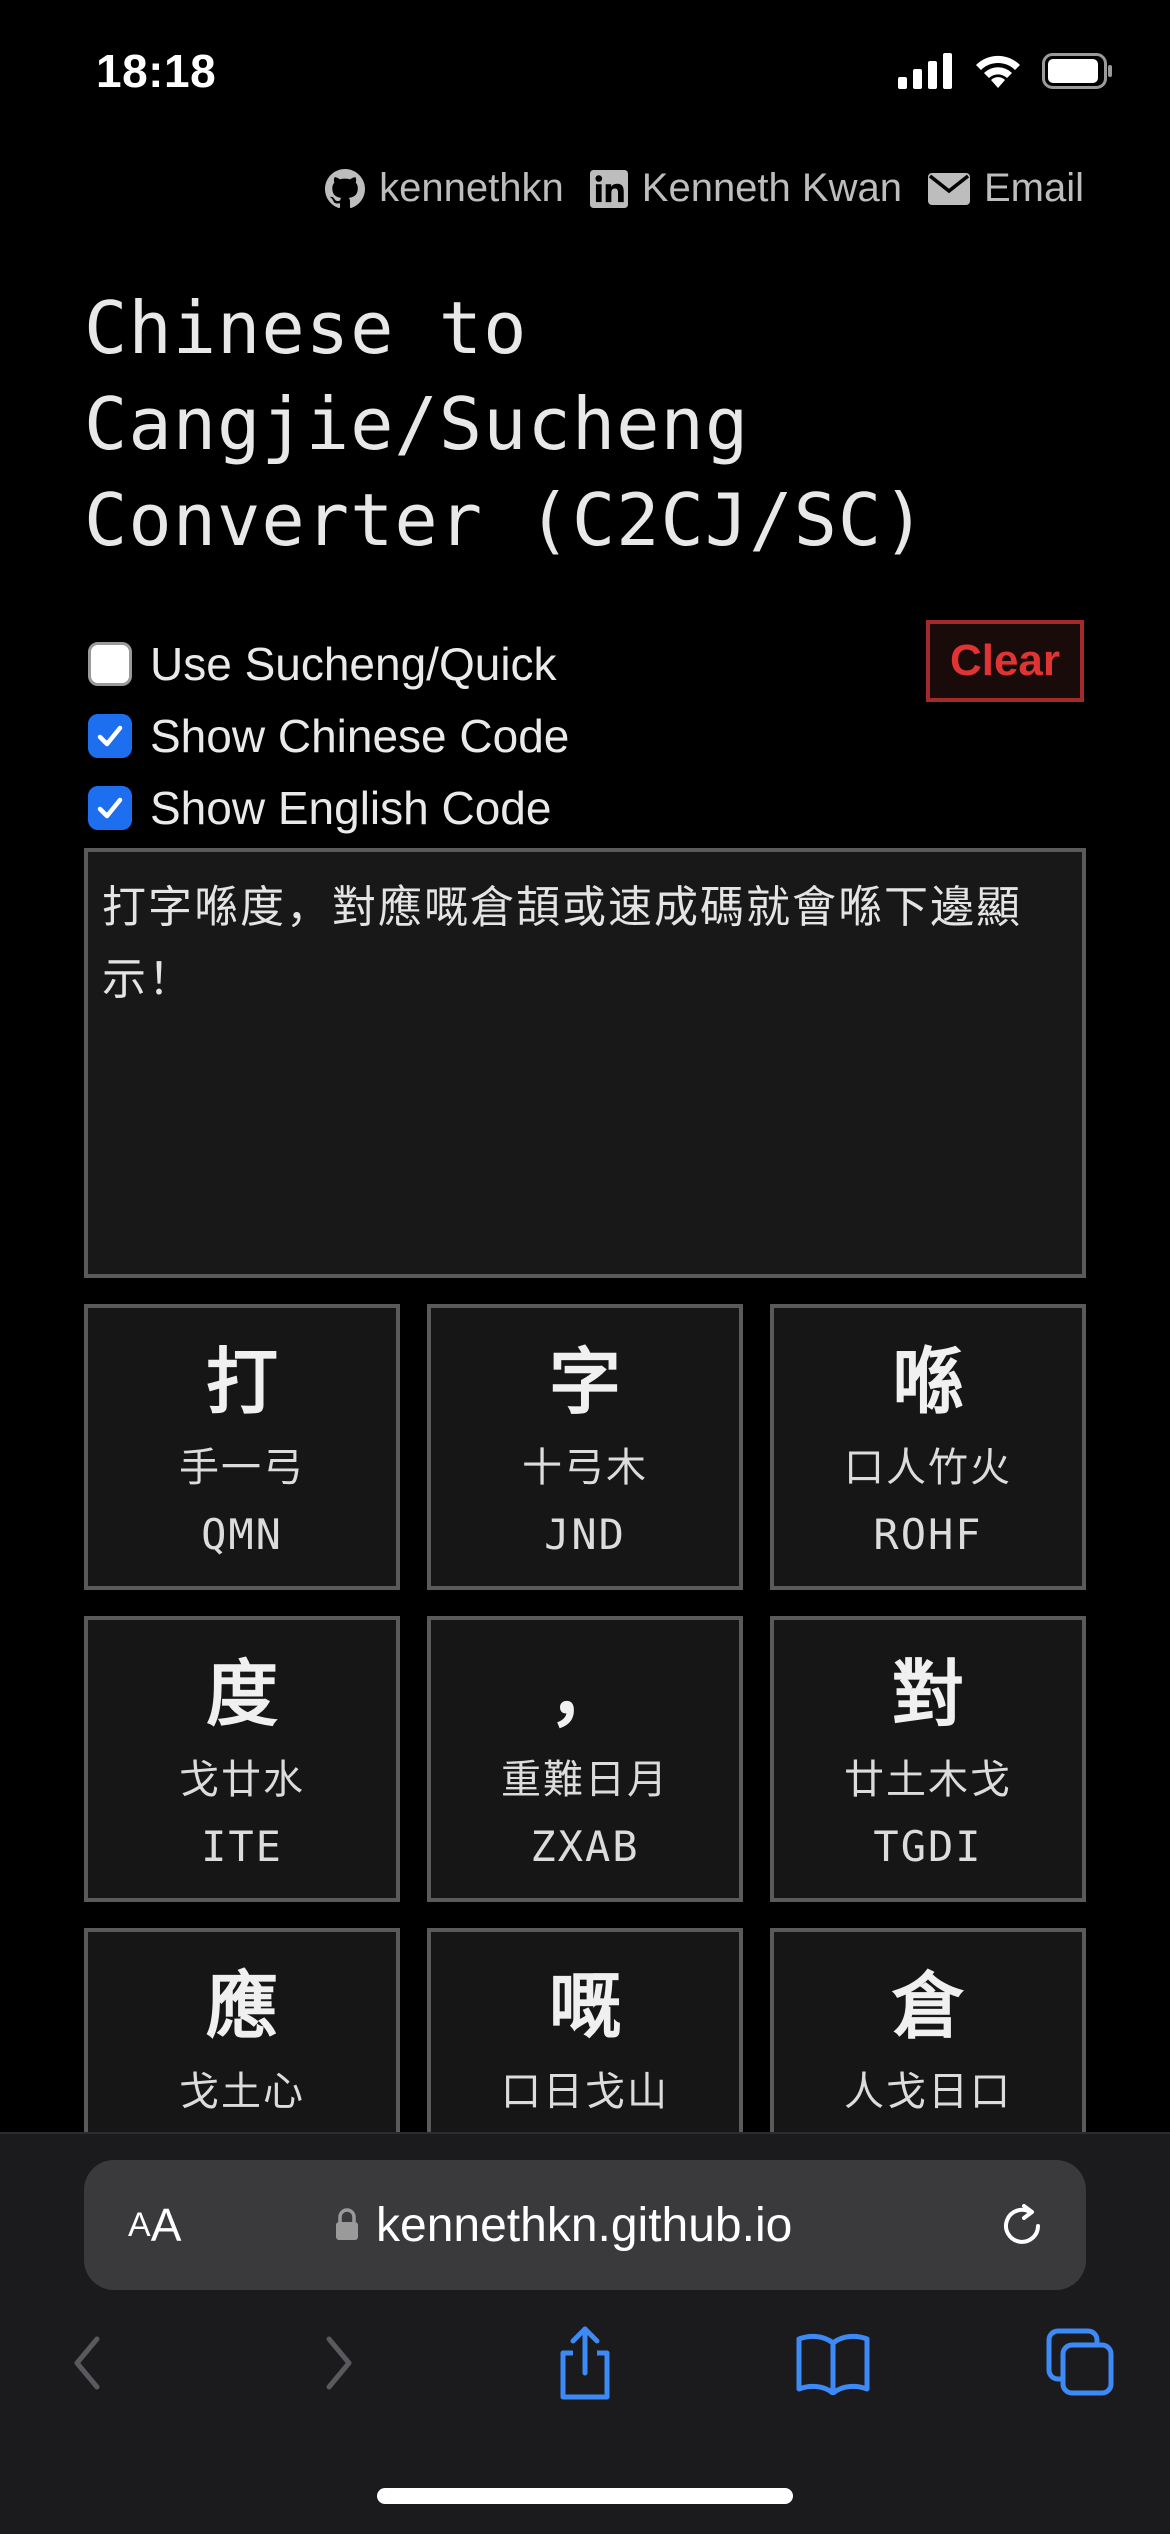  What do you see at coordinates (241, 1694) in the screenshot?
I see `char-glyph: 度` at bounding box center [241, 1694].